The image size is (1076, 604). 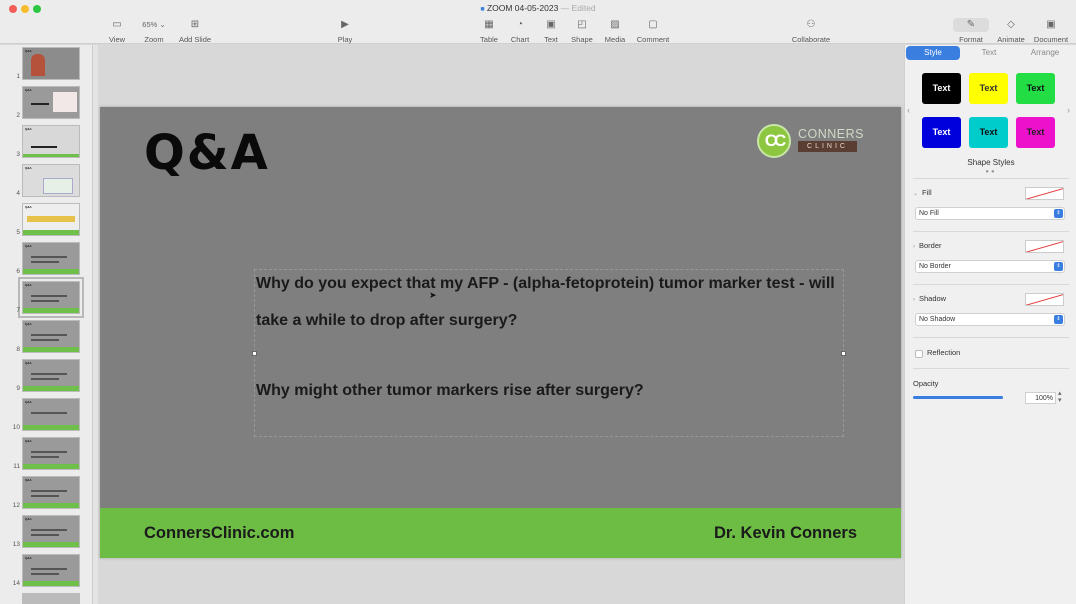 What do you see at coordinates (154, 24) in the screenshot?
I see `zoom-value: 65% ⌄` at bounding box center [154, 24].